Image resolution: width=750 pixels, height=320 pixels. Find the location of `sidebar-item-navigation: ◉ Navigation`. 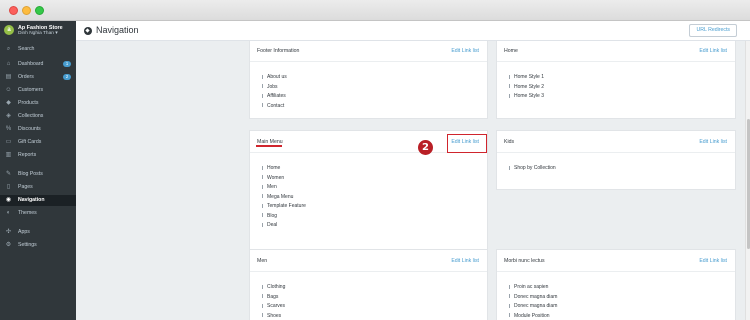

sidebar-item-navigation: ◉ Navigation is located at coordinates (38, 200).